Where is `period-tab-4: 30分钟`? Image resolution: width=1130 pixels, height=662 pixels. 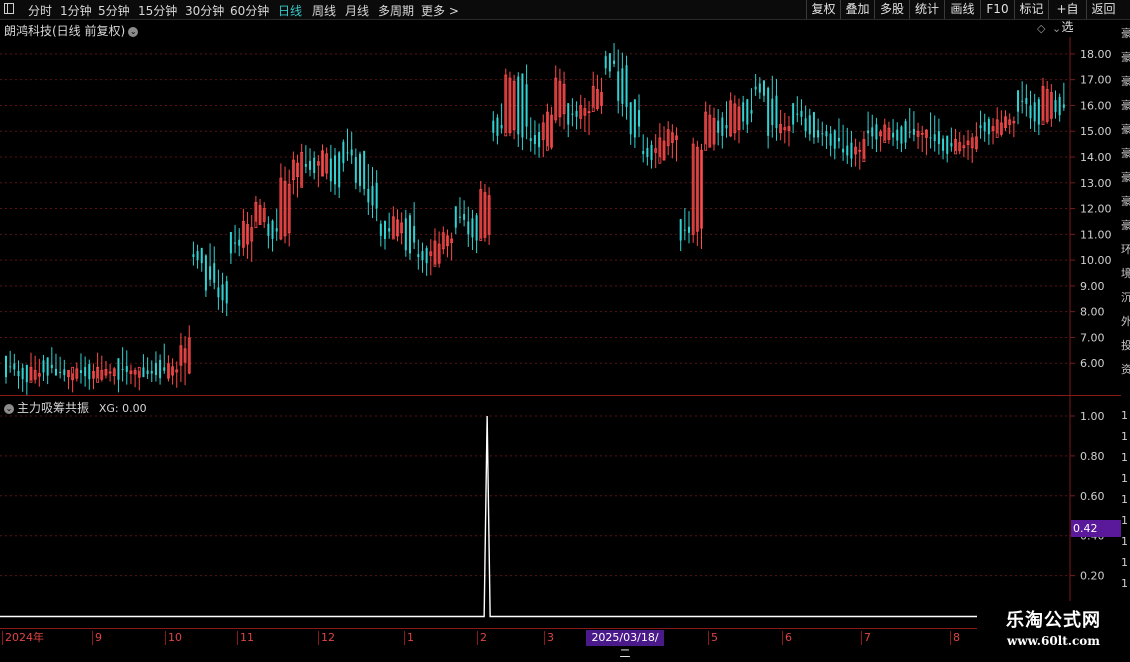
period-tab-4: 30分钟 is located at coordinates (204, 10).